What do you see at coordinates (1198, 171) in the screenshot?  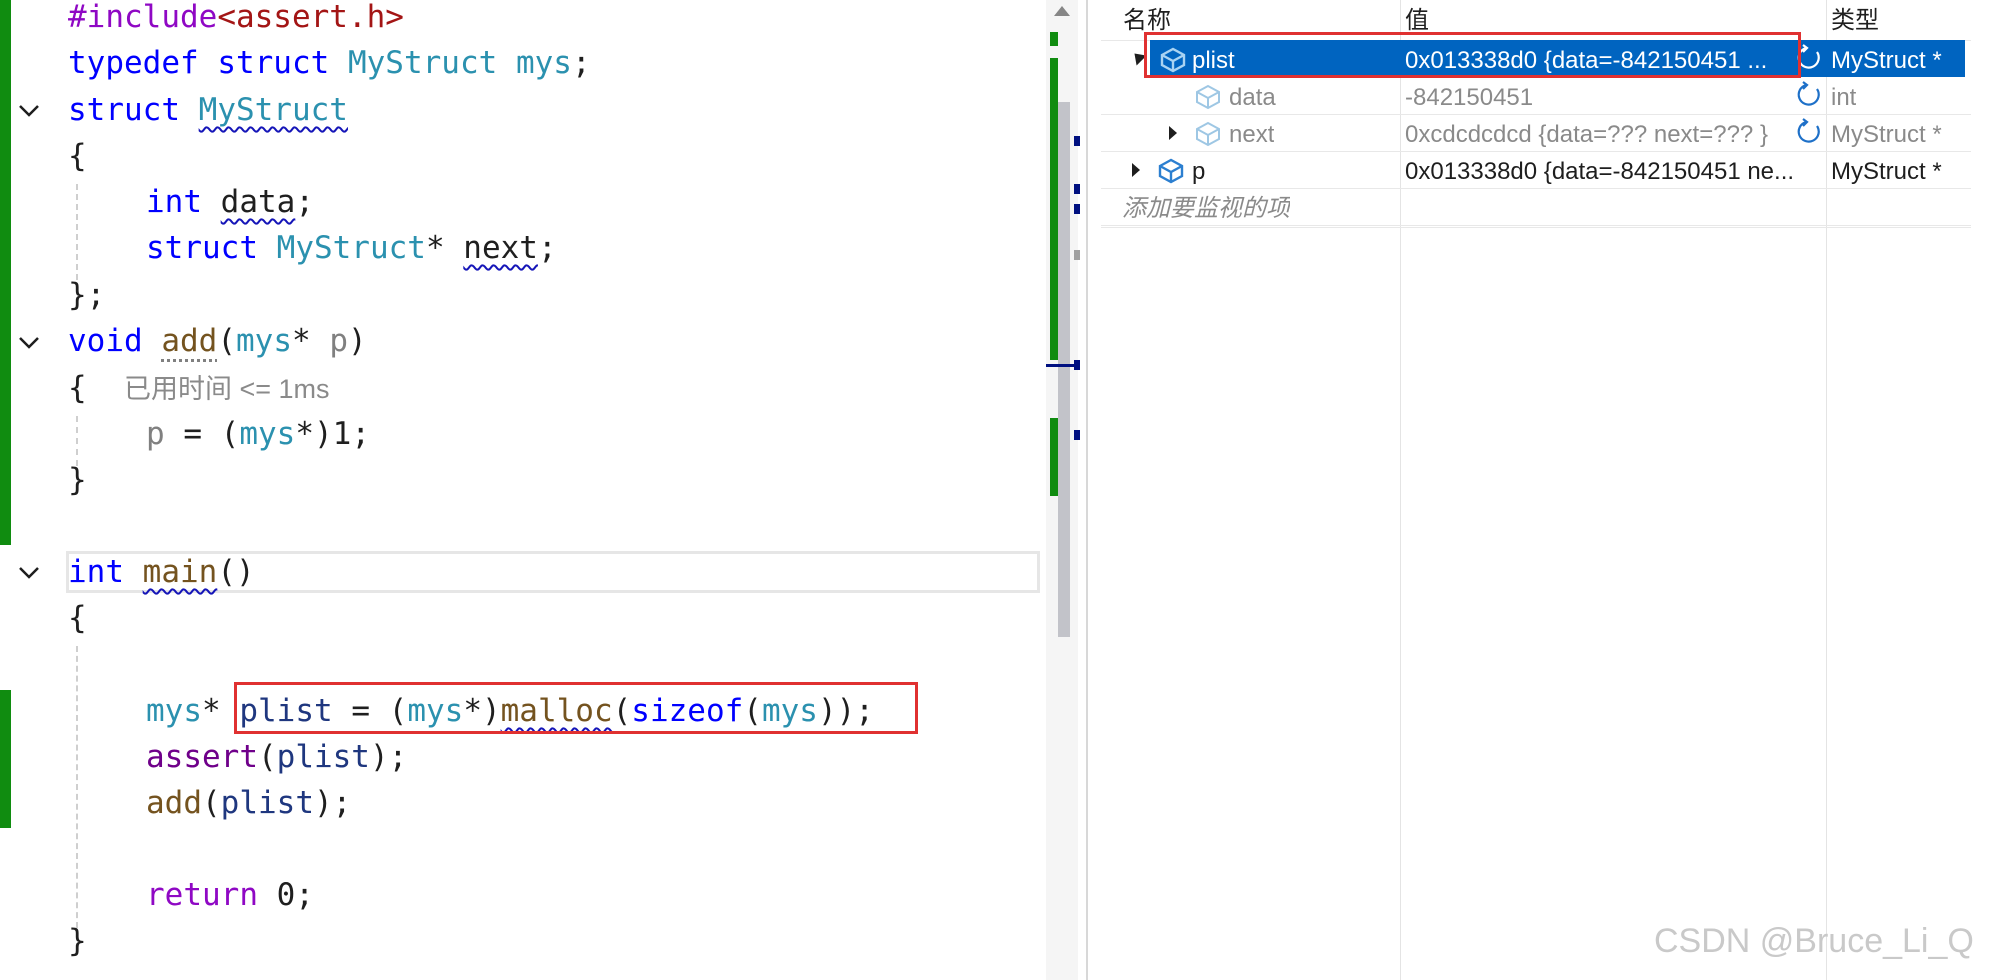 I see `watch-row-name: p` at bounding box center [1198, 171].